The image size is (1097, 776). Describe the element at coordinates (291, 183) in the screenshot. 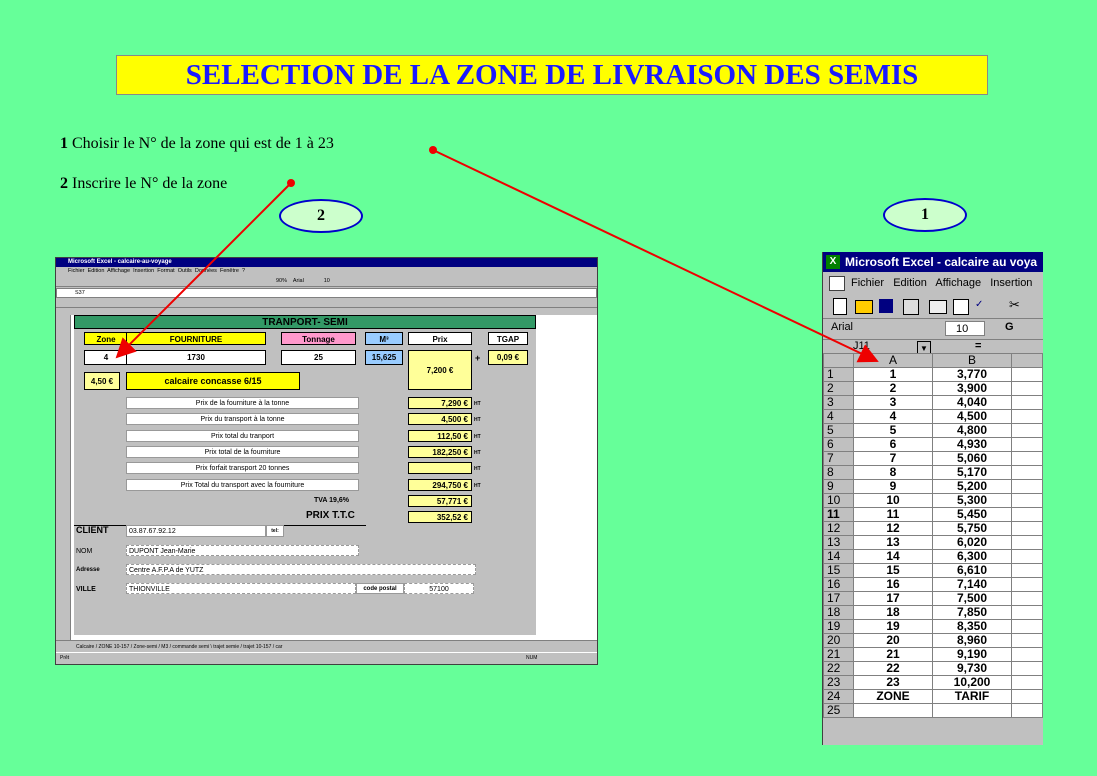

I see `arrow-2-origin` at that location.